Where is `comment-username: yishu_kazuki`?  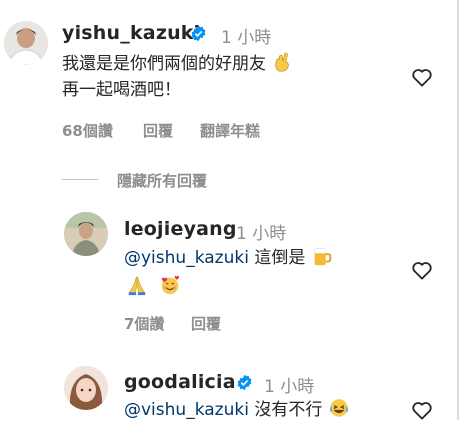
comment-username: yishu_kazuki is located at coordinates (131, 33).